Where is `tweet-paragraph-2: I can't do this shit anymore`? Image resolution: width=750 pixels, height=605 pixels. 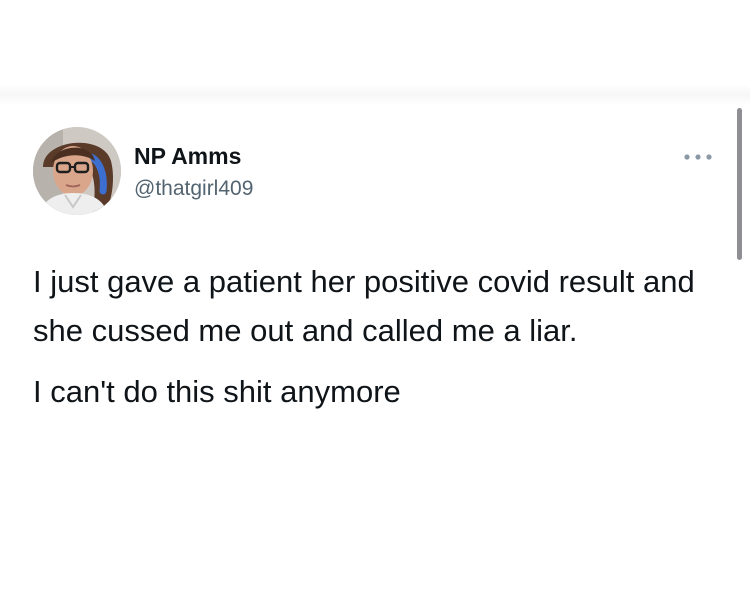 tweet-paragraph-2: I can't do this shit anymore is located at coordinates (217, 391).